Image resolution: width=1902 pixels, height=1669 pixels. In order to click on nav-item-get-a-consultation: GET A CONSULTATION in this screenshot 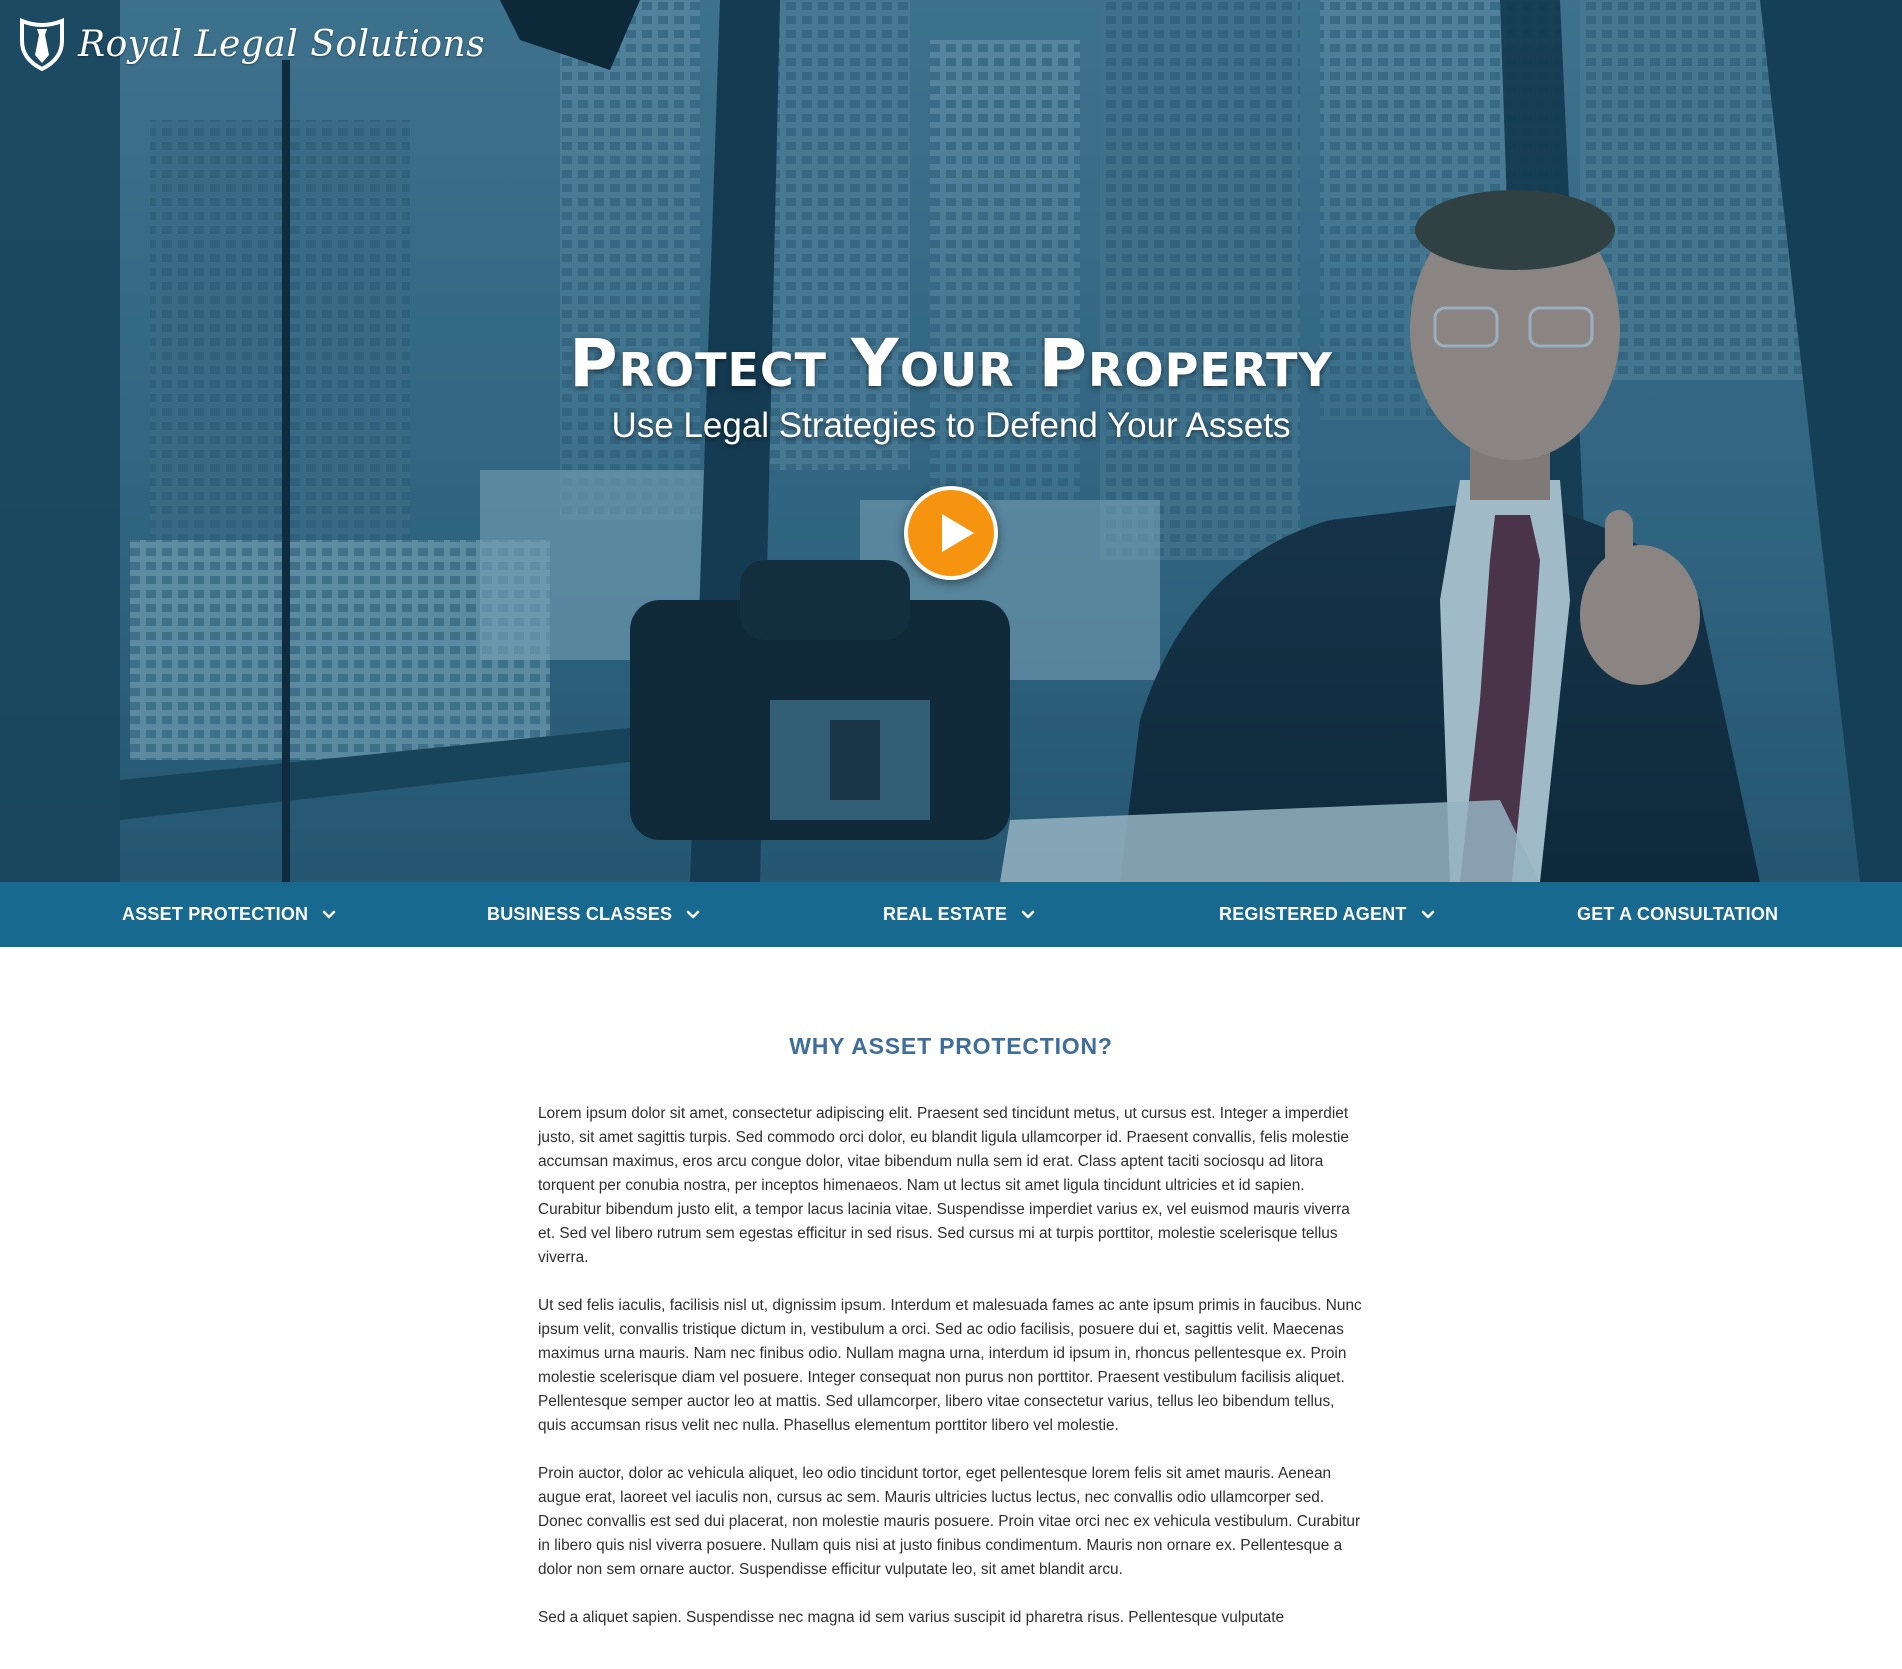, I will do `click(1677, 914)`.